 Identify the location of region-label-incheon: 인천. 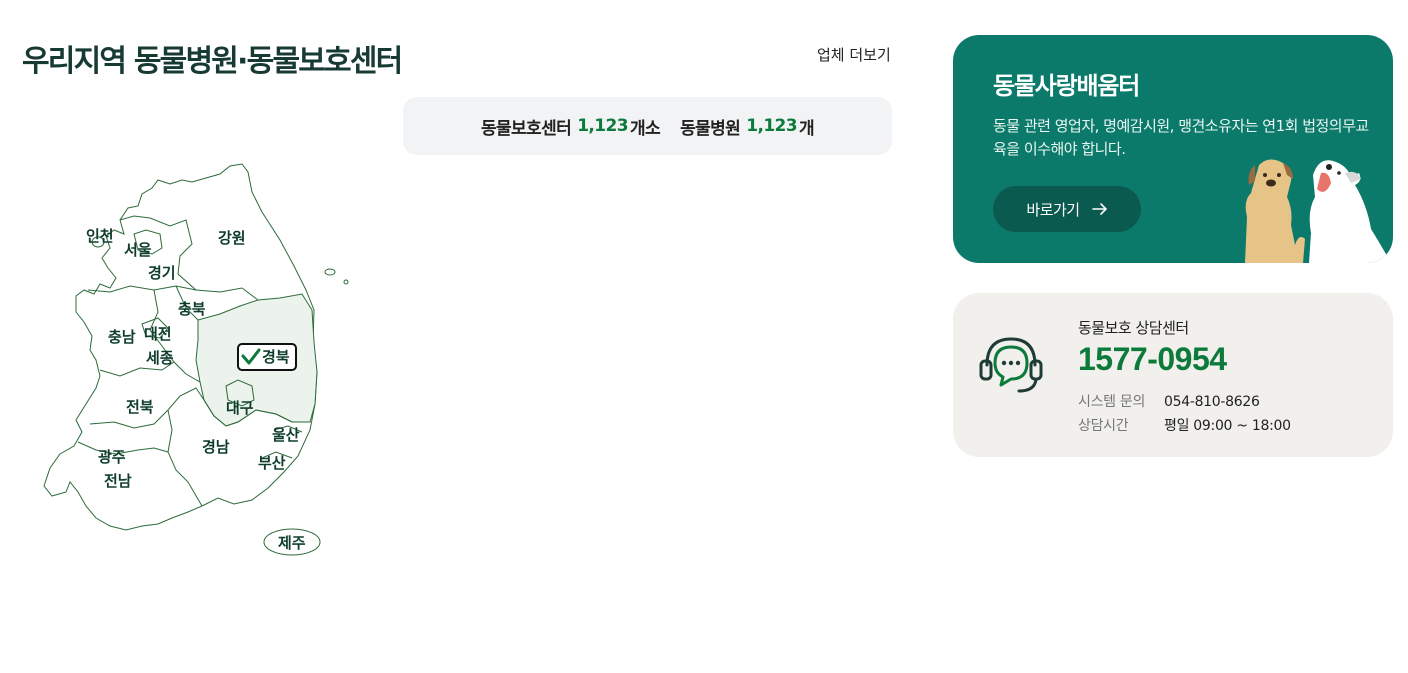
(100, 236).